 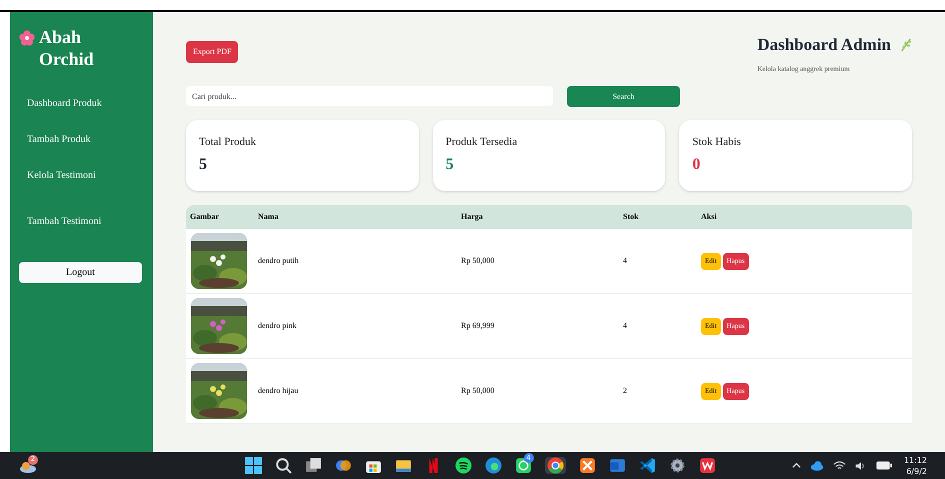 I want to click on logout-button: Logout, so click(x=80, y=272).